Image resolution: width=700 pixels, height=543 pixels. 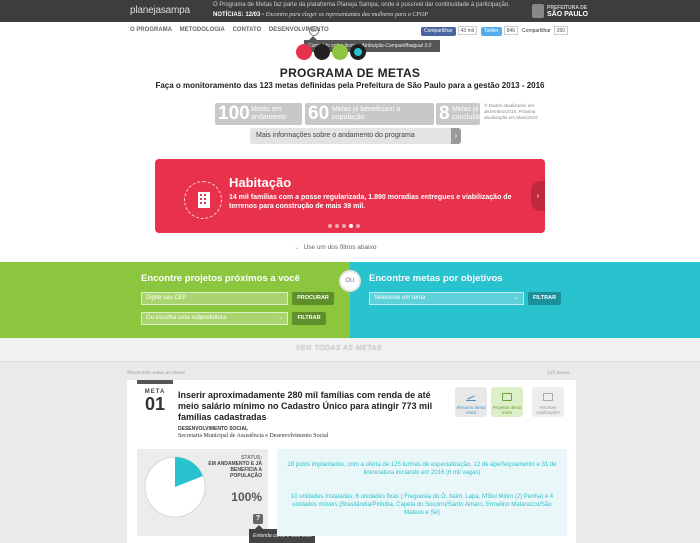 What do you see at coordinates (350, 73) in the screenshot?
I see `page-title: PROGRAMA DE METAS` at bounding box center [350, 73].